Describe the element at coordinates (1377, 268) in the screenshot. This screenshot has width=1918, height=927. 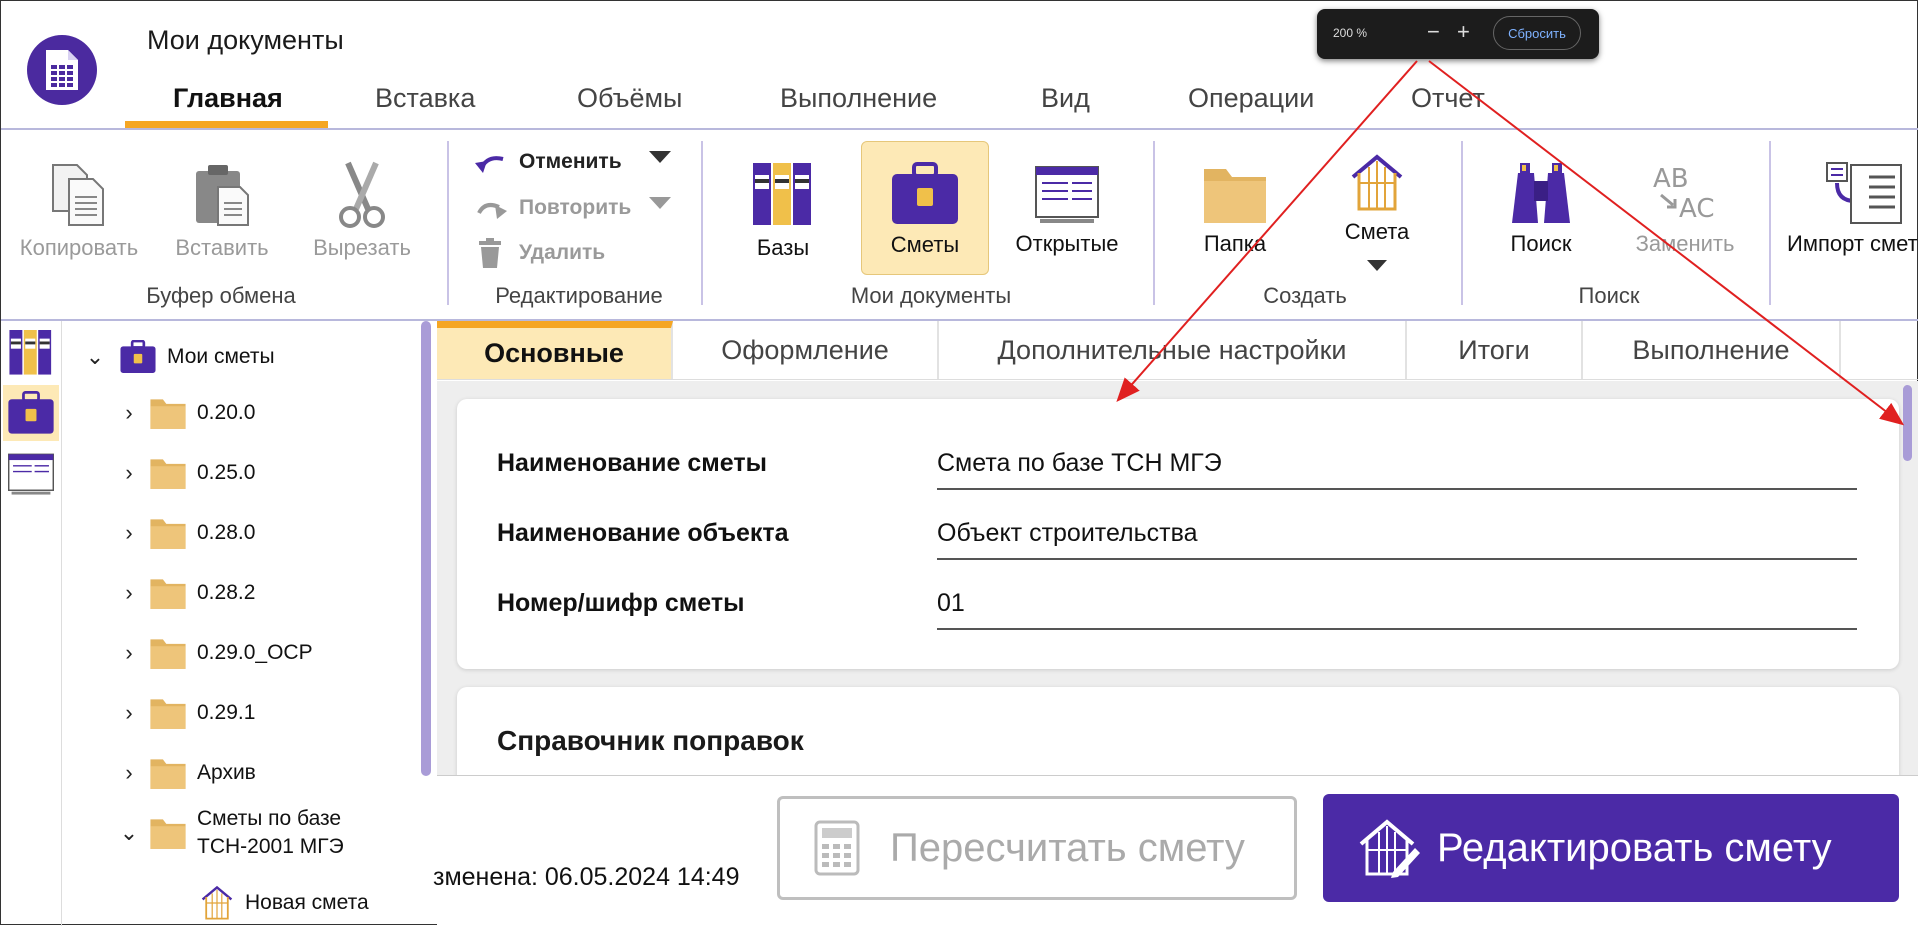
I see `create-estimate-dropdown-chevron-icon` at that location.